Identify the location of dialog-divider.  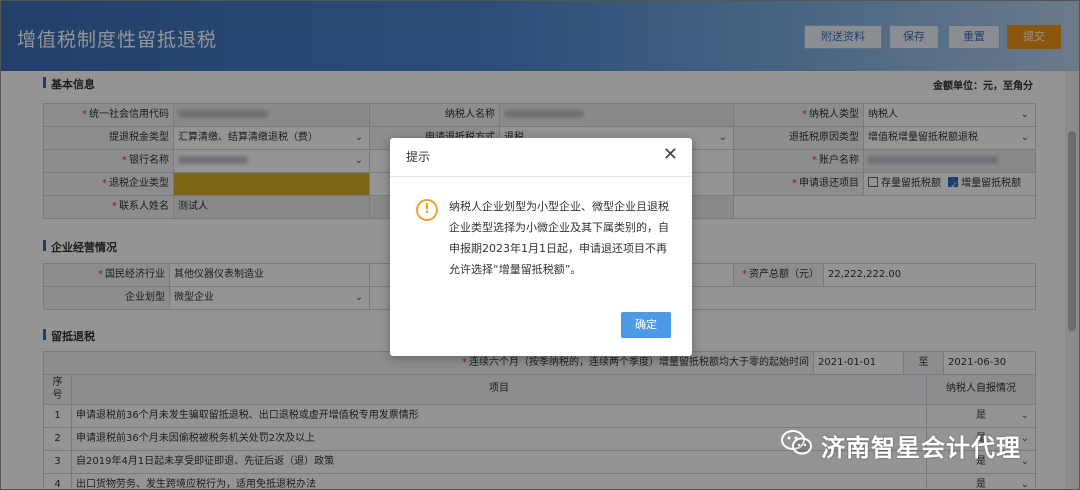
(541, 176).